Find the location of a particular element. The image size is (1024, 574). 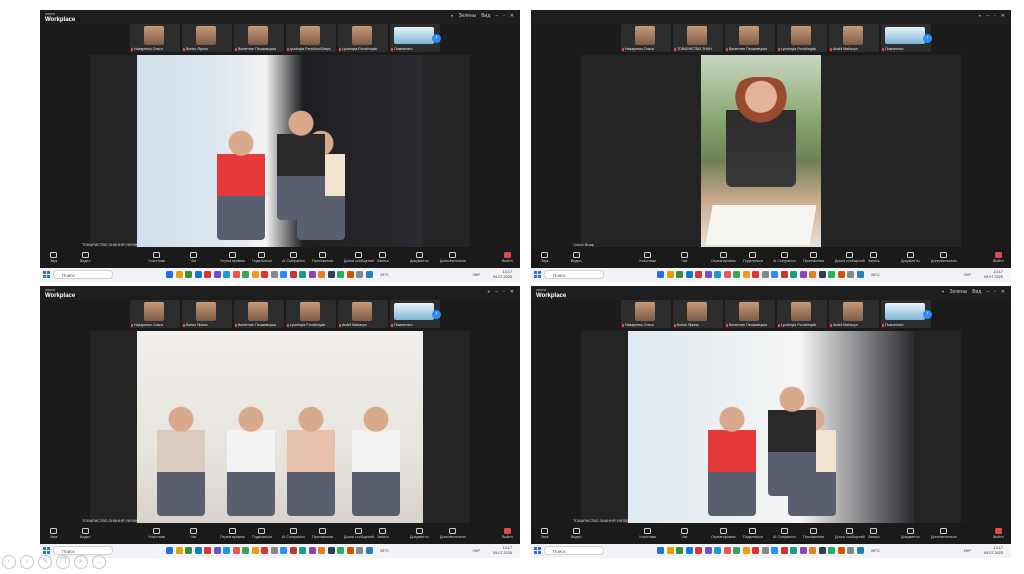

toolbar-button: Выйти is located at coordinates (507, 533).